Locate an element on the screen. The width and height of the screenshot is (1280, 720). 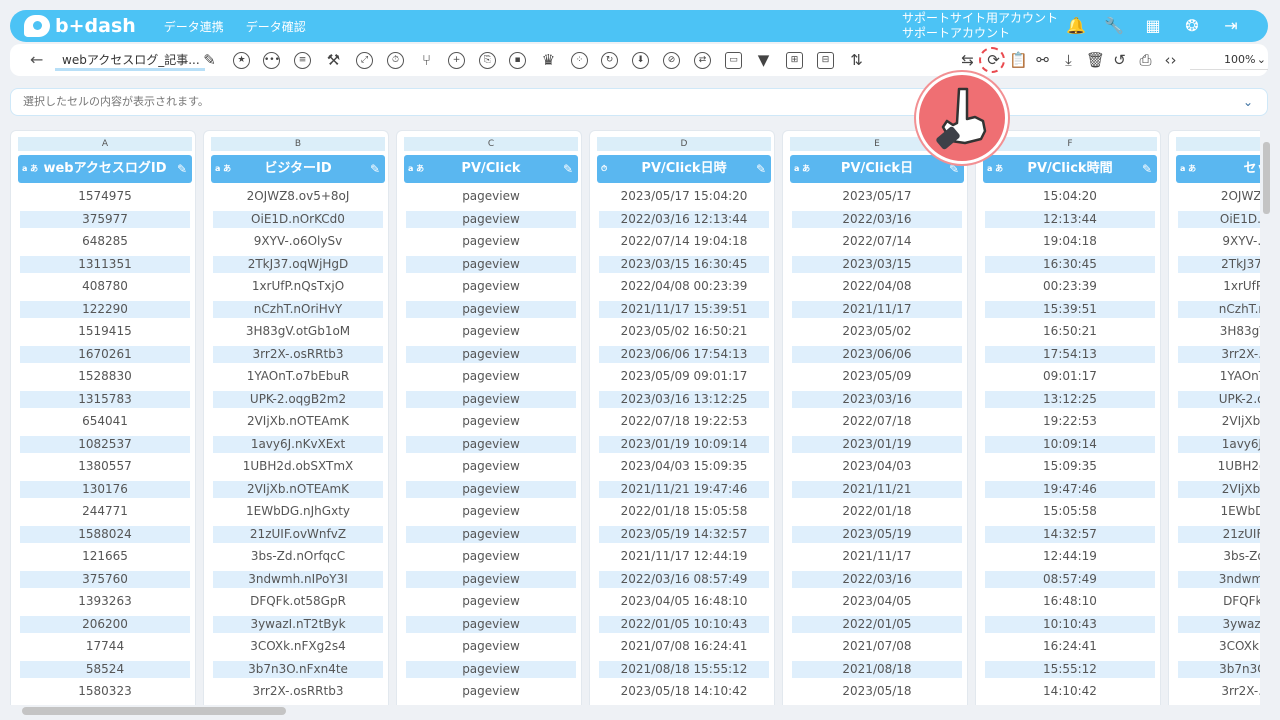
table-cell: 2022/03/16 12:13:44 is located at coordinates (684, 219).